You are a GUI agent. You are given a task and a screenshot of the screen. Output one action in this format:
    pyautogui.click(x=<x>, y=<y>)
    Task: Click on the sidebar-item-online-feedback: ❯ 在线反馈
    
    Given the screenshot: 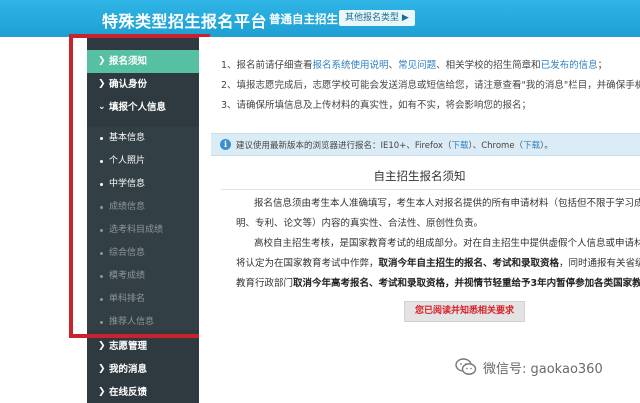 What is the action you would take?
    pyautogui.click(x=143, y=392)
    